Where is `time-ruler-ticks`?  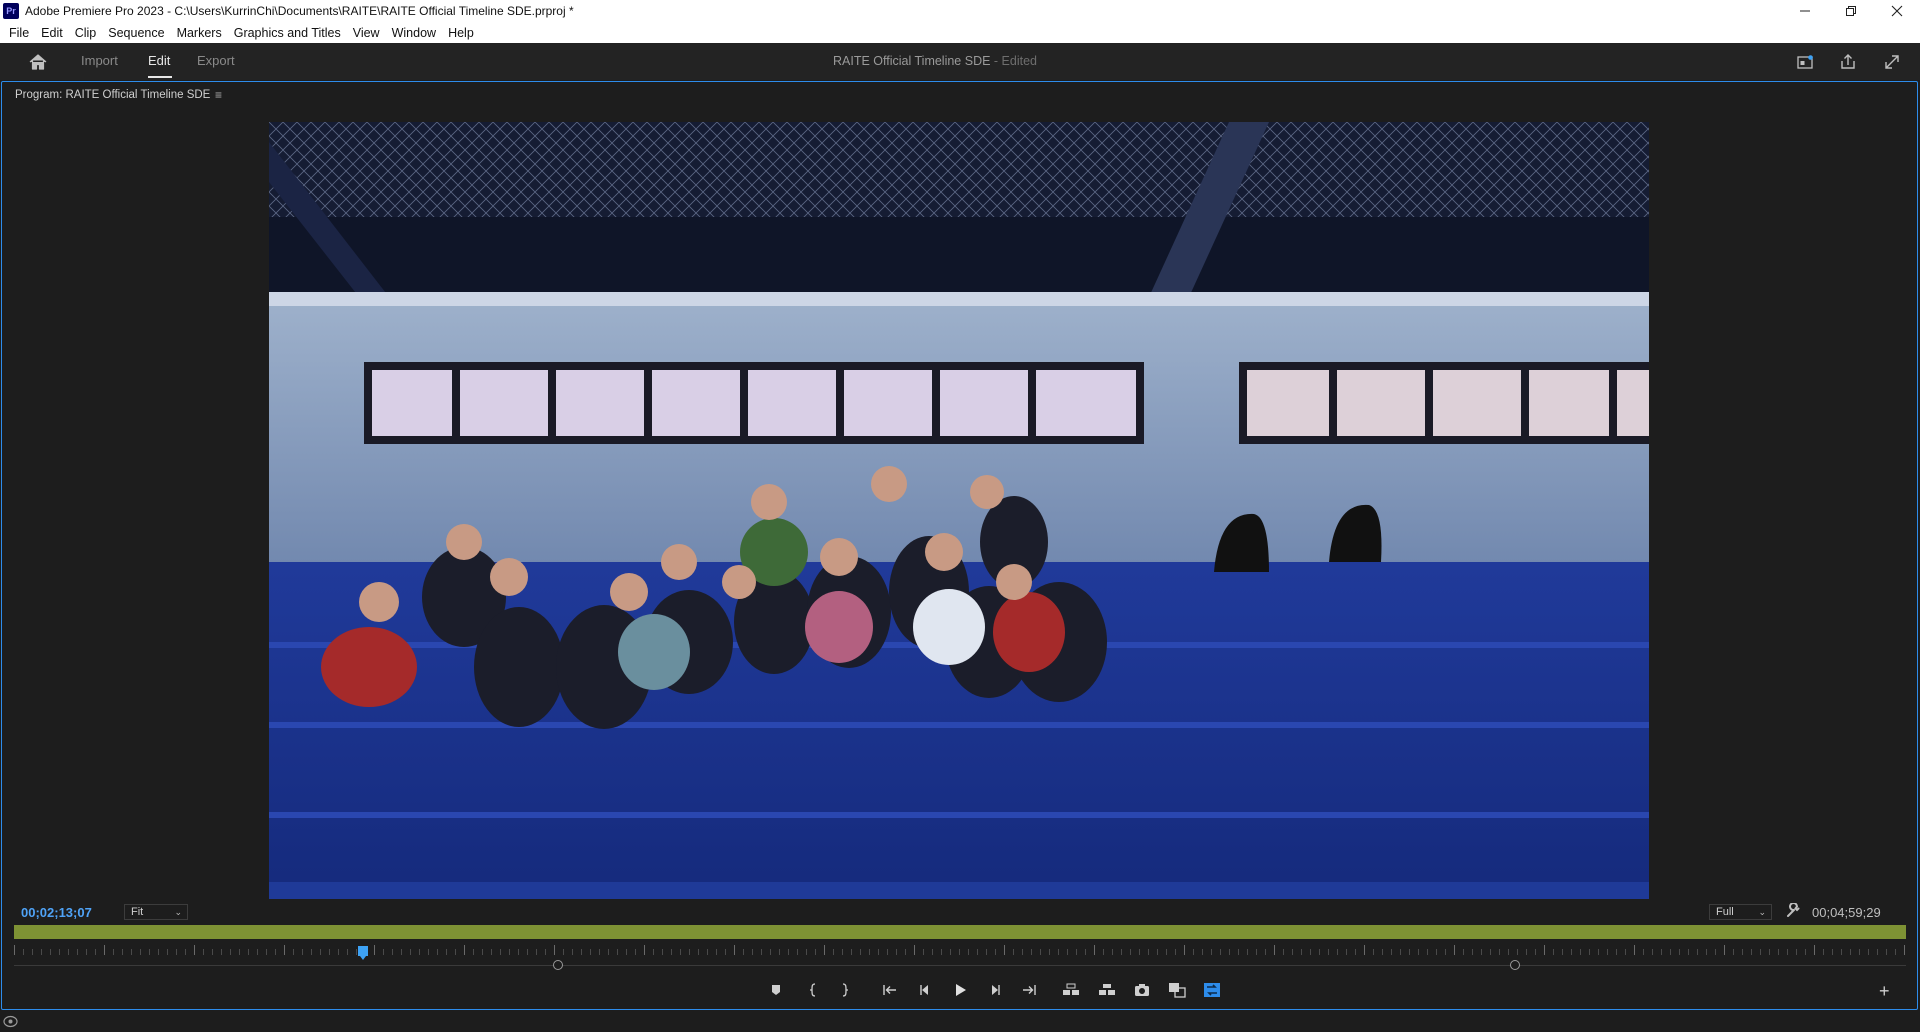
time-ruler-ticks is located at coordinates (959, 950).